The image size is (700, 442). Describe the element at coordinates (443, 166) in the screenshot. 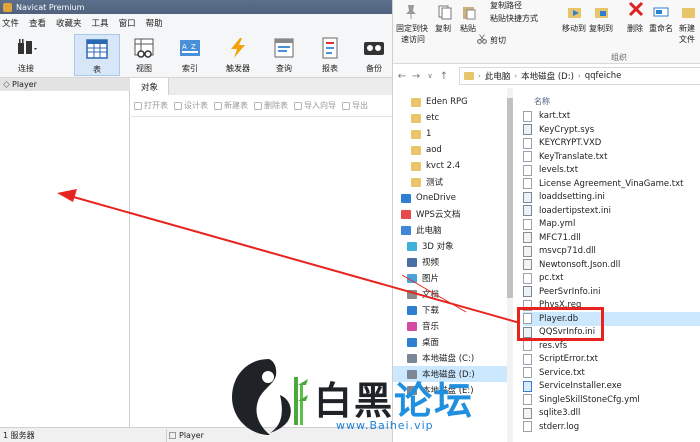

I see `nav-item-label: kvct 2.4` at that location.